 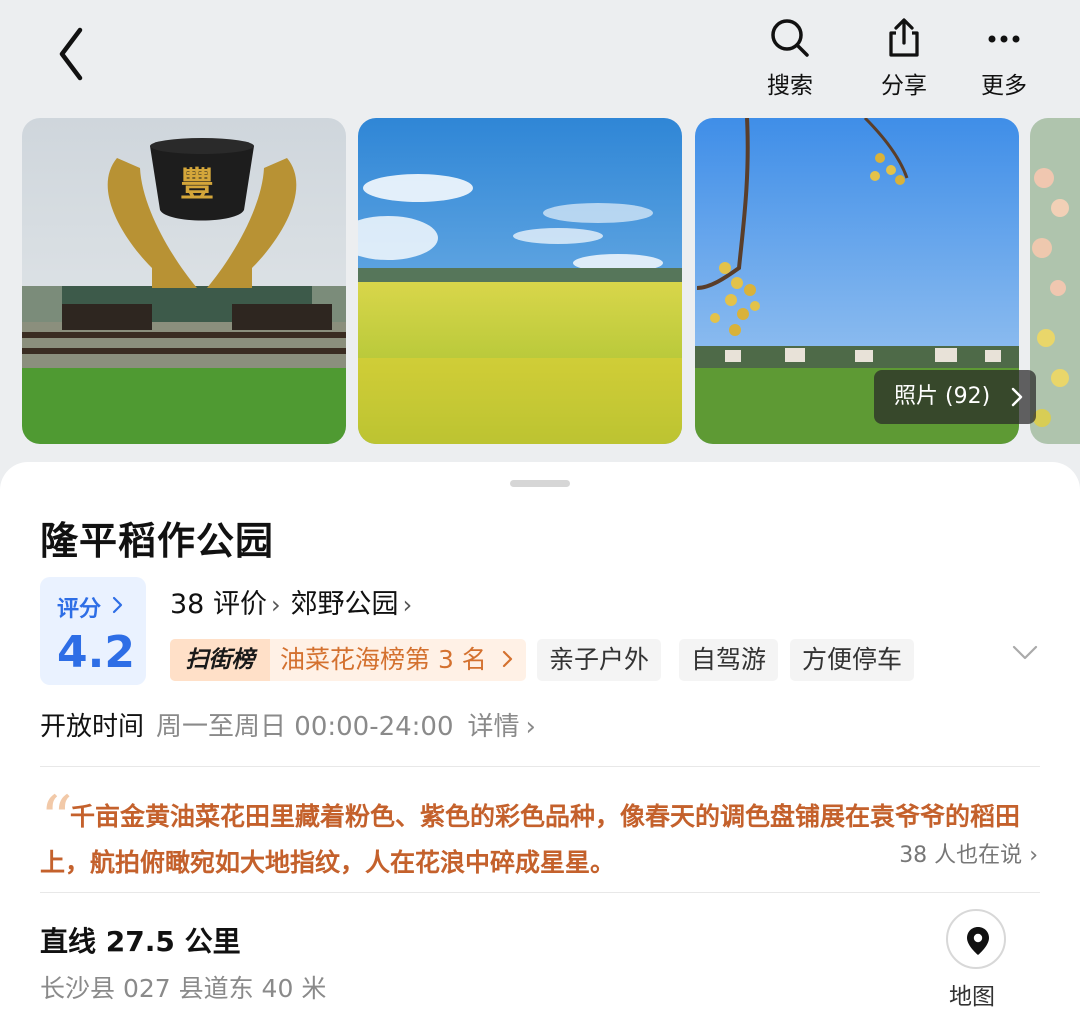 I want to click on search-button: 搜索, so click(x=790, y=58).